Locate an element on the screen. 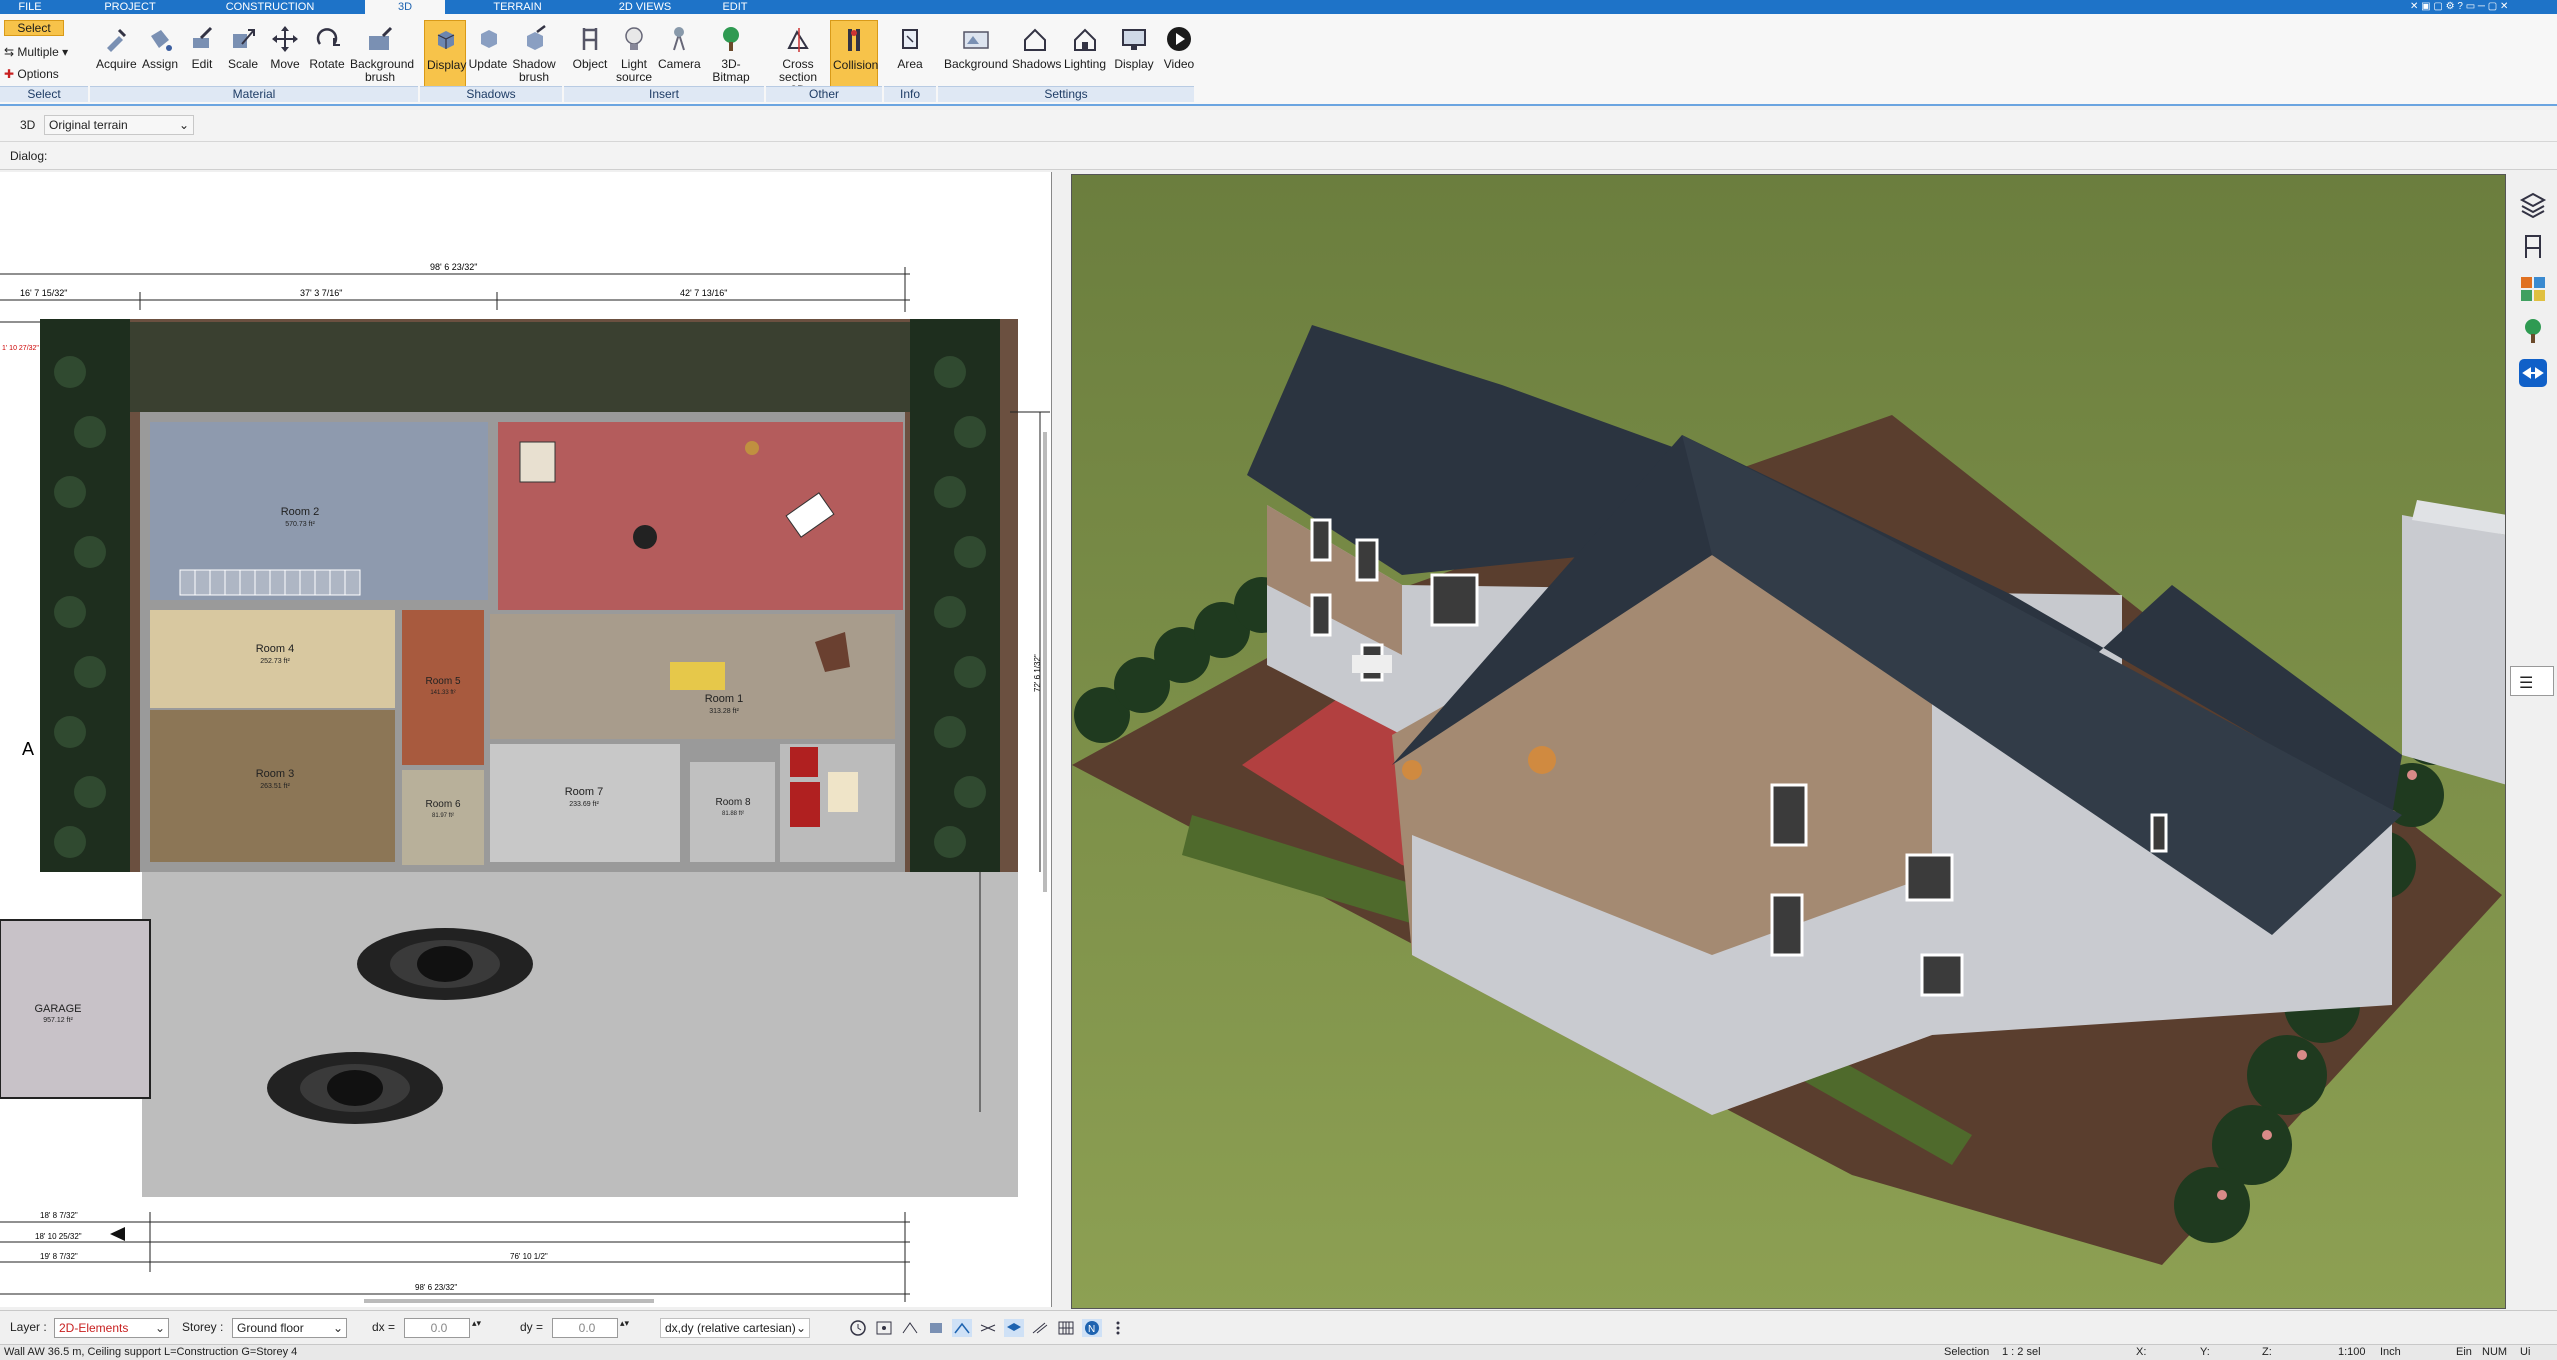 The image size is (2557, 1360). ortho-icon is located at coordinates (988, 1328).